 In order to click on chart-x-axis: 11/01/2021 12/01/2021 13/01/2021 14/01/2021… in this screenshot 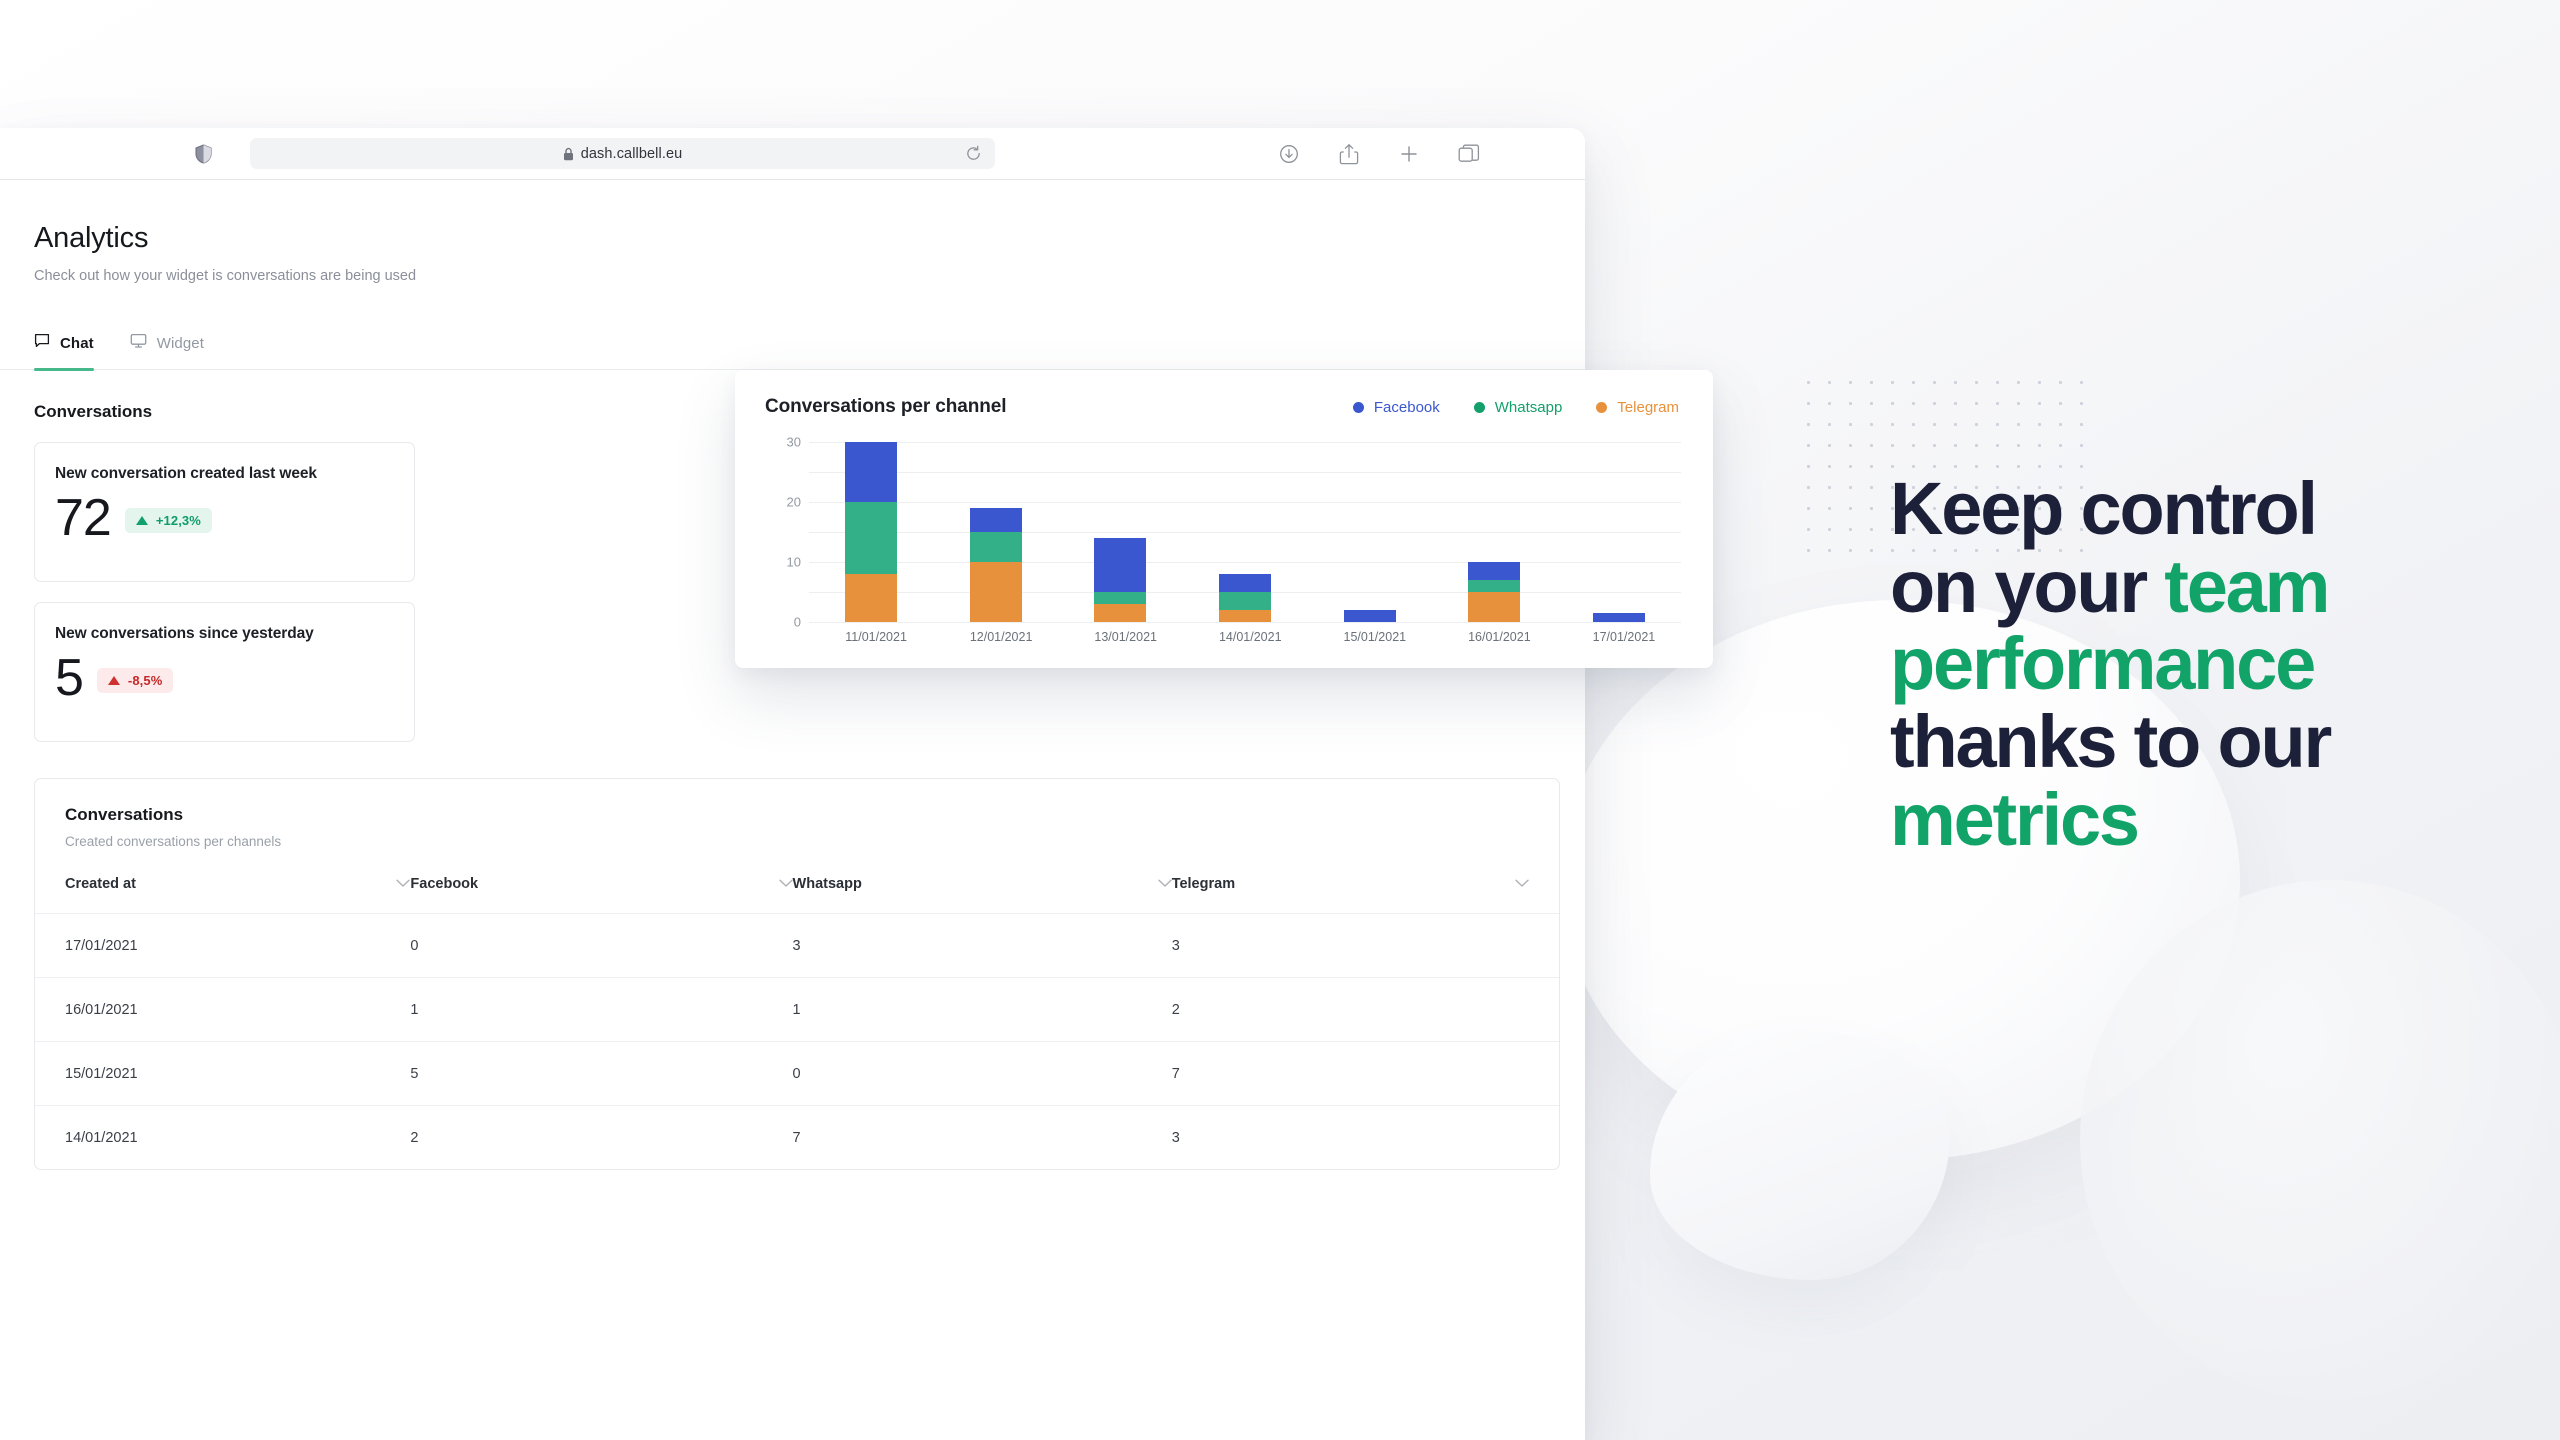, I will do `click(1245, 637)`.